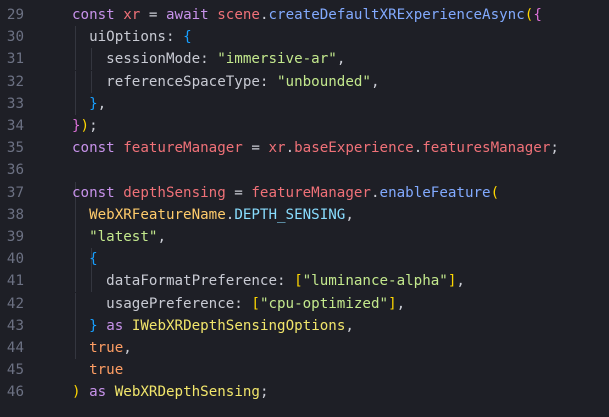  What do you see at coordinates (304, 103) in the screenshot?
I see `code-line: 33 },` at bounding box center [304, 103].